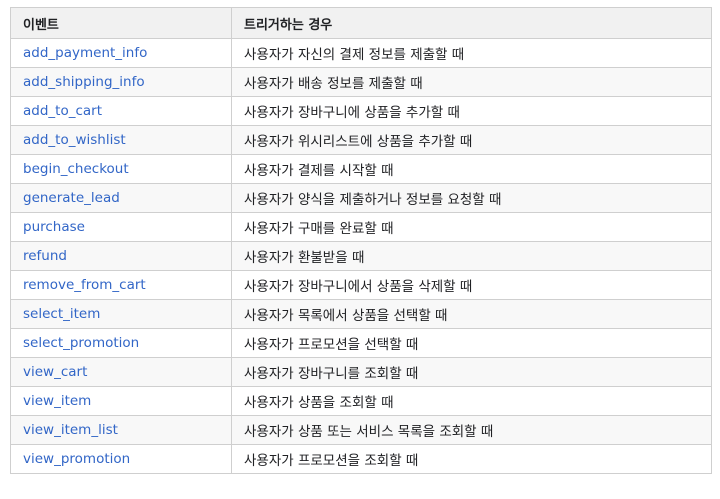 The height and width of the screenshot is (499, 720). I want to click on header-row: 이벤트 트리거하는 경우, so click(361, 23).